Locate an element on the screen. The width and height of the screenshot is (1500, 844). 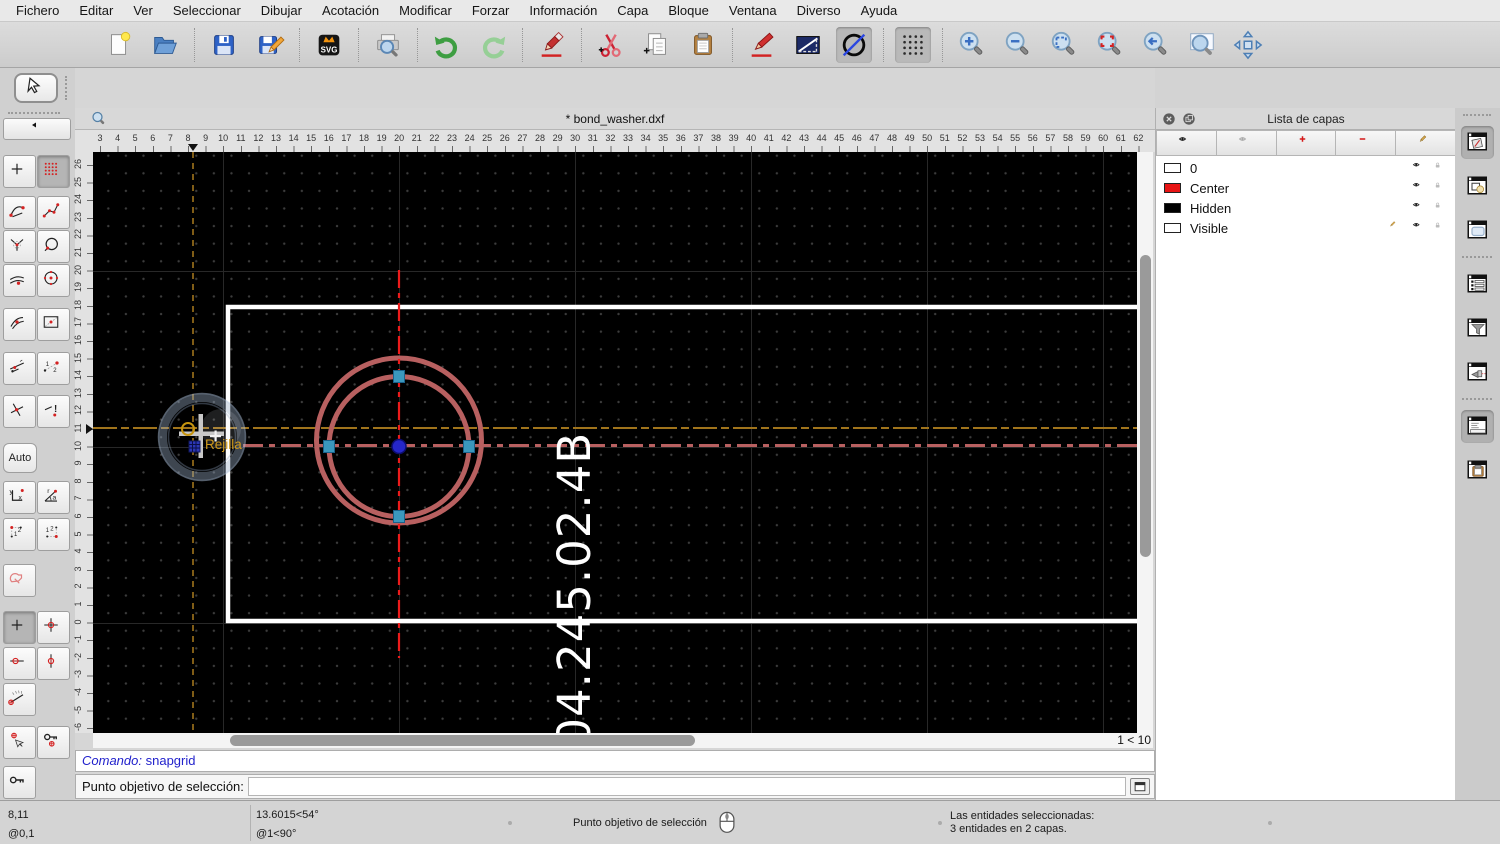
undo-button is located at coordinates (447, 45).